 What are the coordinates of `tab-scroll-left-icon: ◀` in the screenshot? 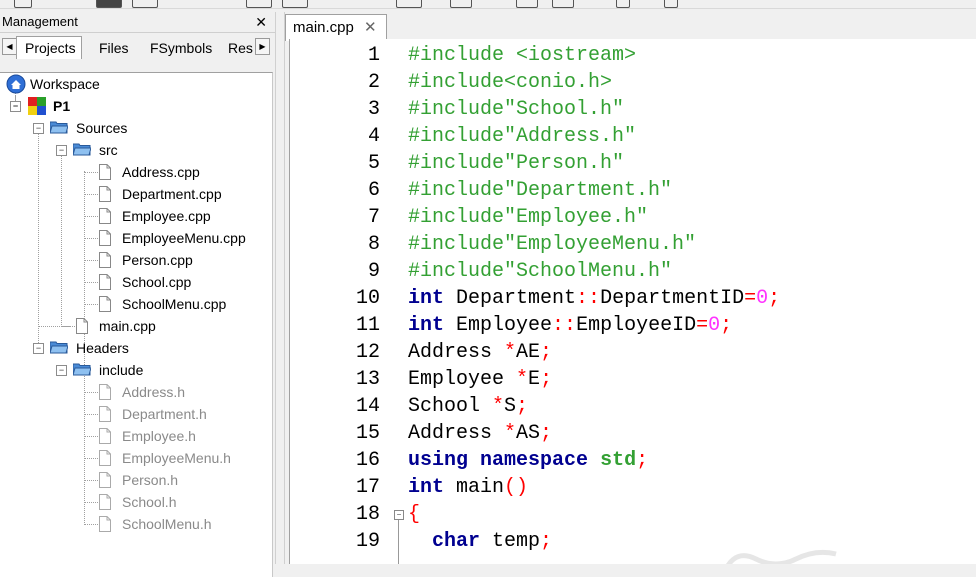 It's located at (9, 46).